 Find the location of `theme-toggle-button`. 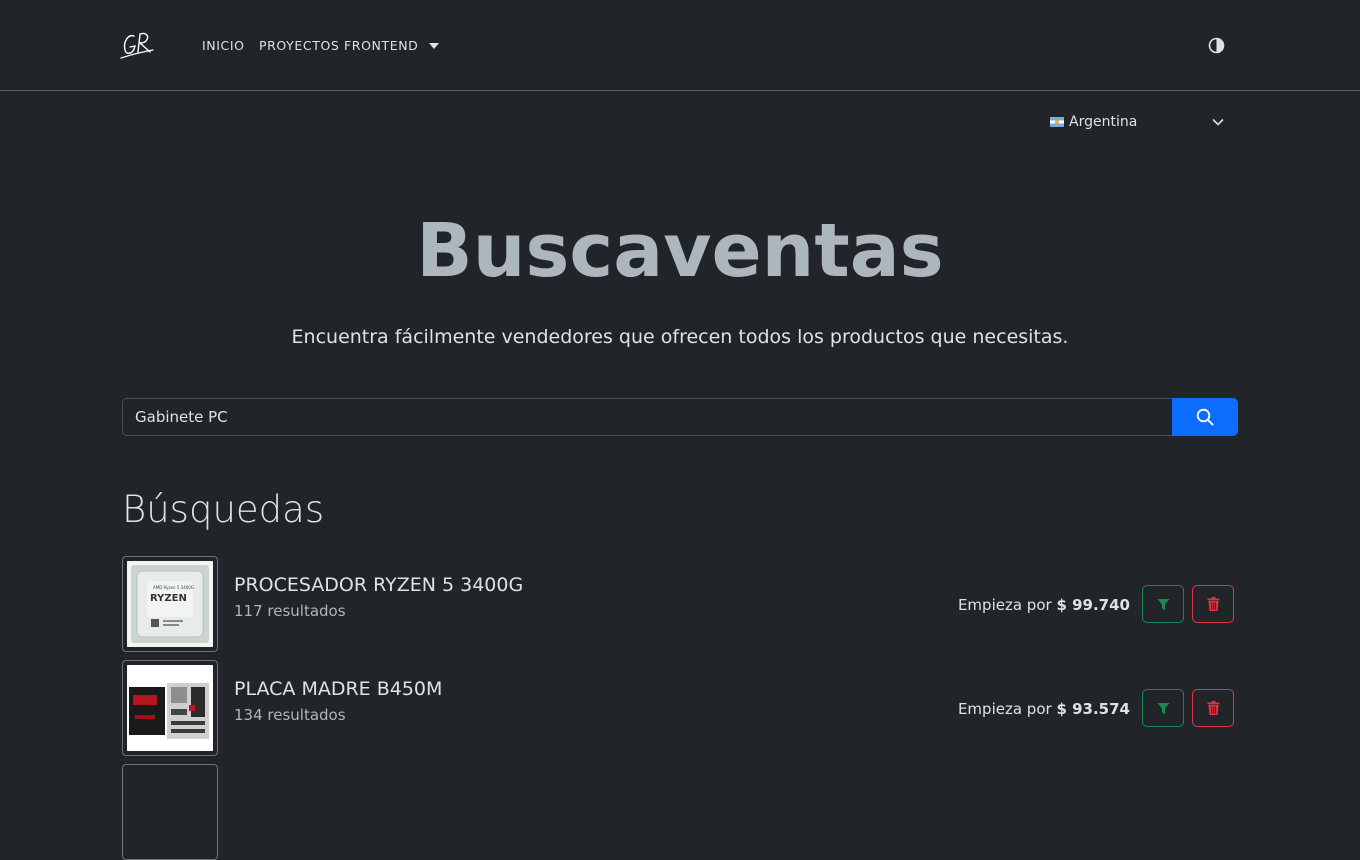

theme-toggle-button is located at coordinates (1216, 45).